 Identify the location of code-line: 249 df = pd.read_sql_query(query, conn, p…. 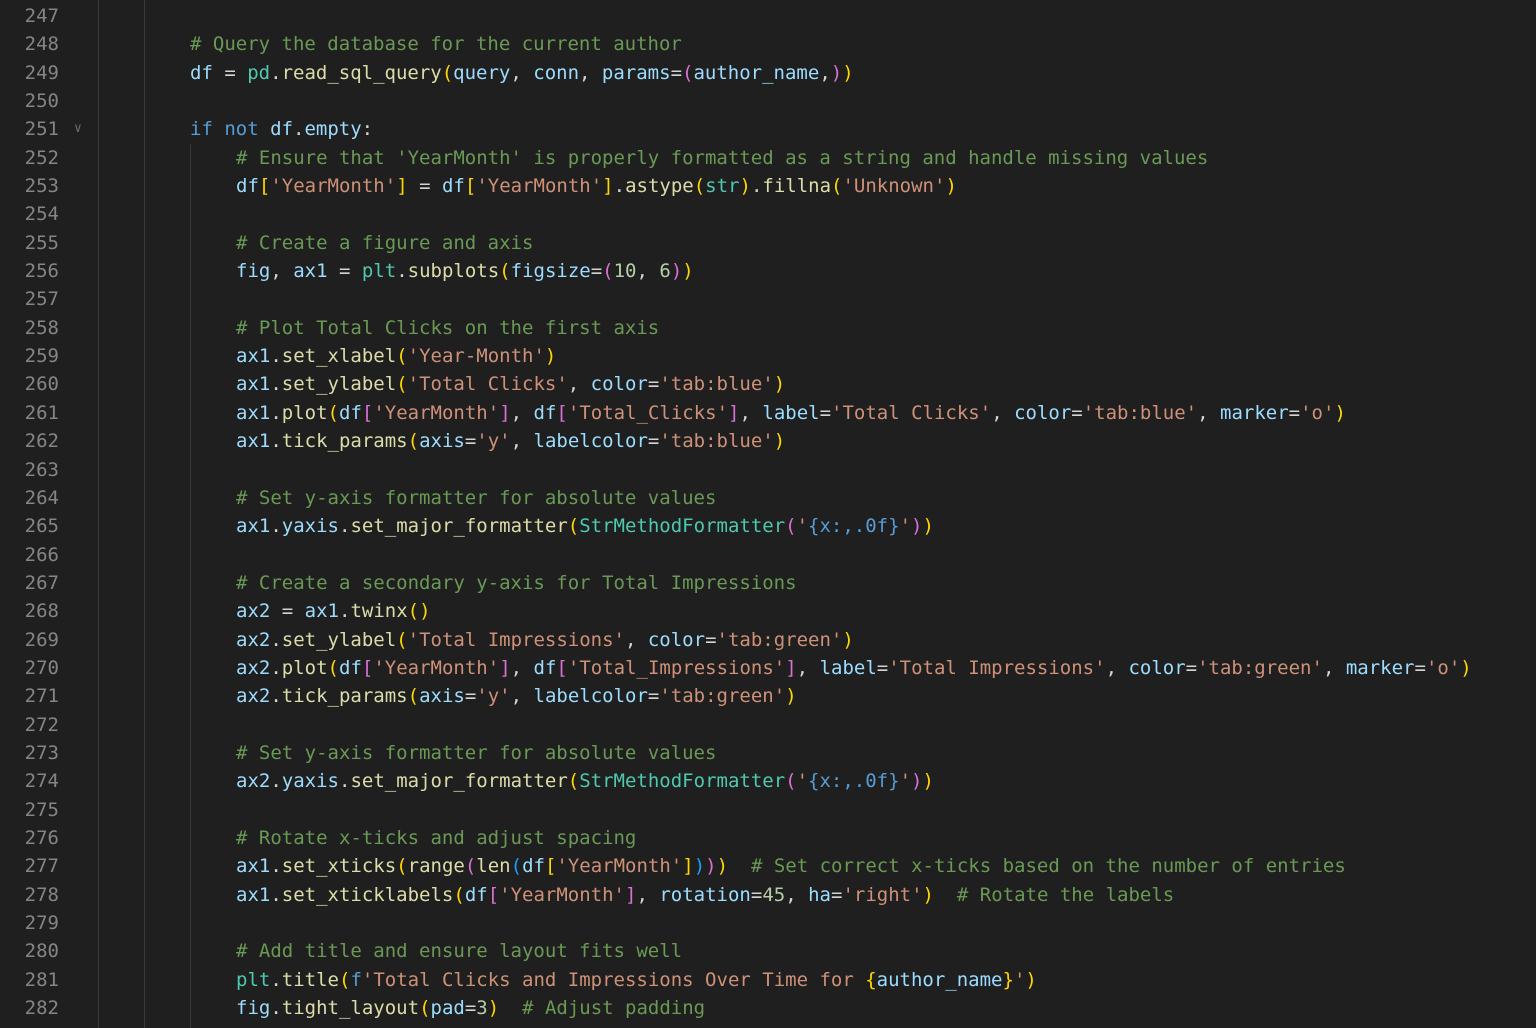
(768, 73).